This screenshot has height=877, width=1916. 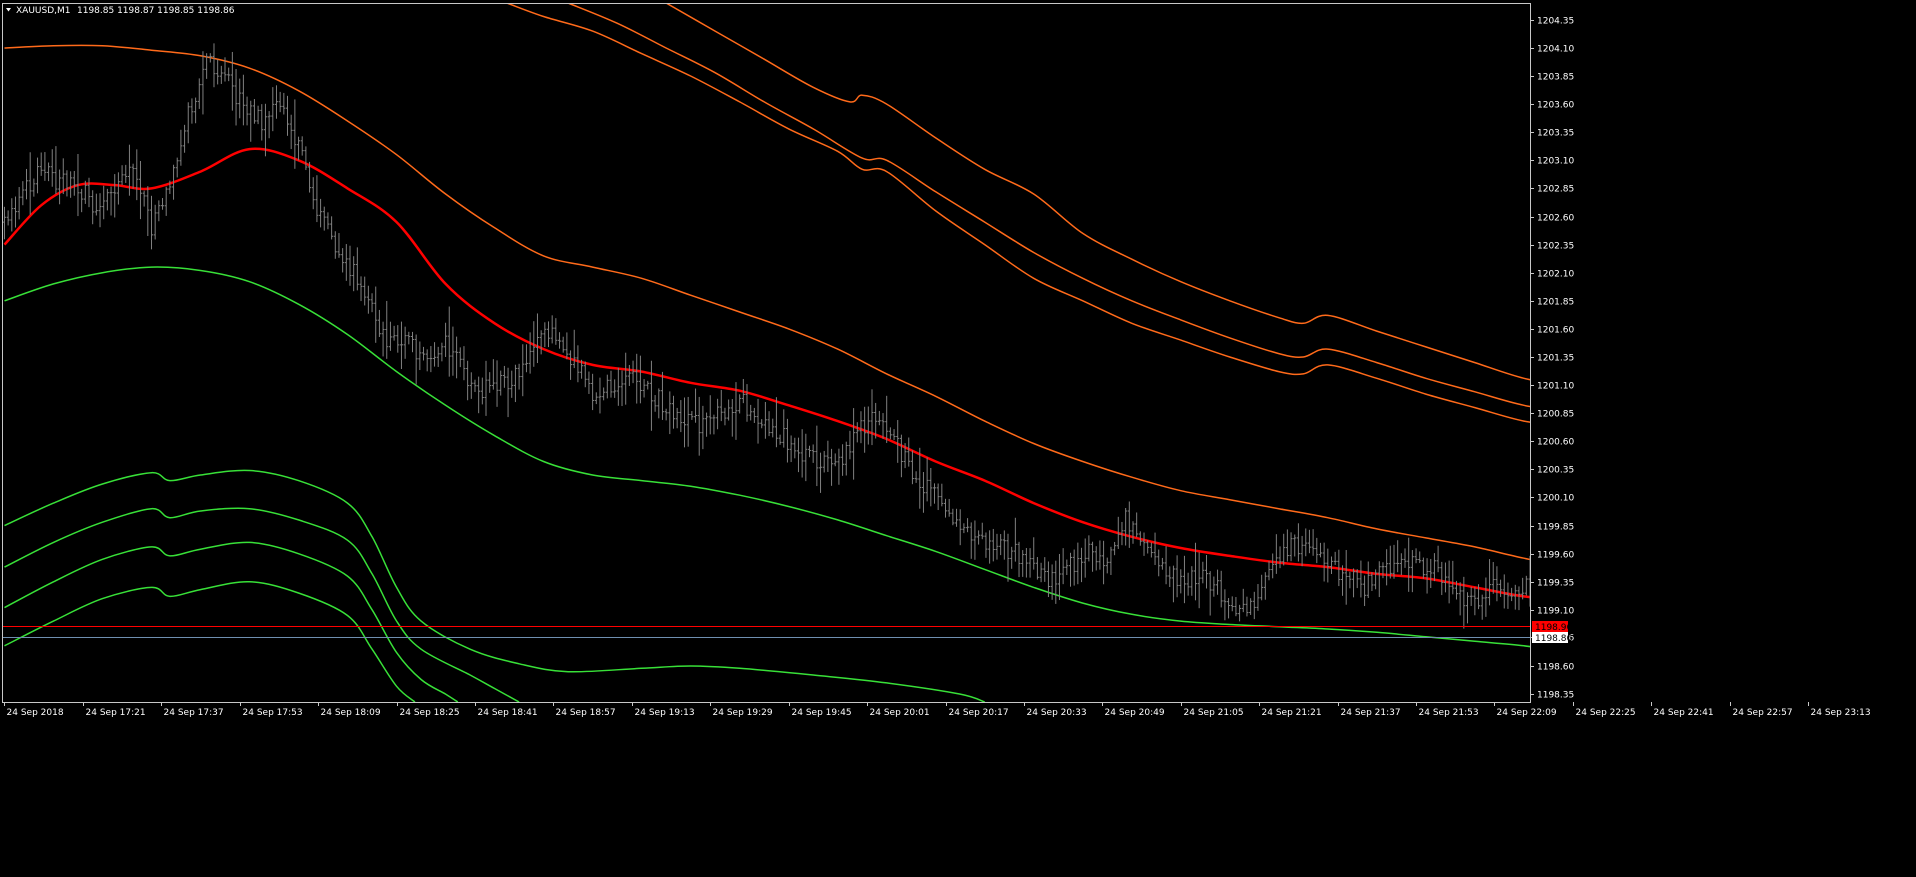 What do you see at coordinates (1555, 50) in the screenshot?
I see `y-tick-label: 1204.10` at bounding box center [1555, 50].